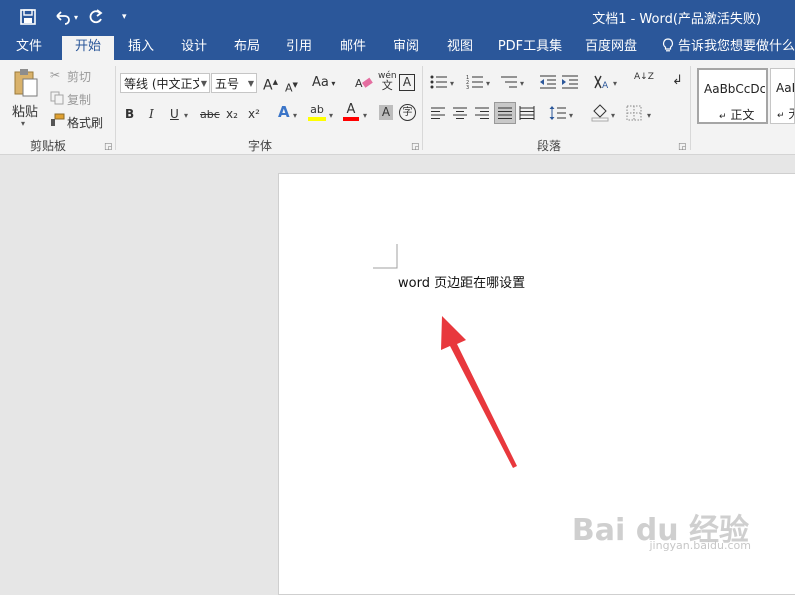 Image resolution: width=795 pixels, height=595 pixels. Describe the element at coordinates (479, 392) in the screenshot. I see `red-arrow-annotation` at that location.